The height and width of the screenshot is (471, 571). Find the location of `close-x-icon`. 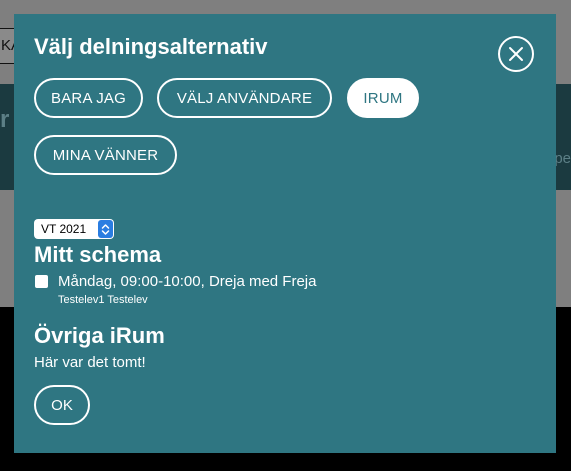

close-x-icon is located at coordinates (516, 54).